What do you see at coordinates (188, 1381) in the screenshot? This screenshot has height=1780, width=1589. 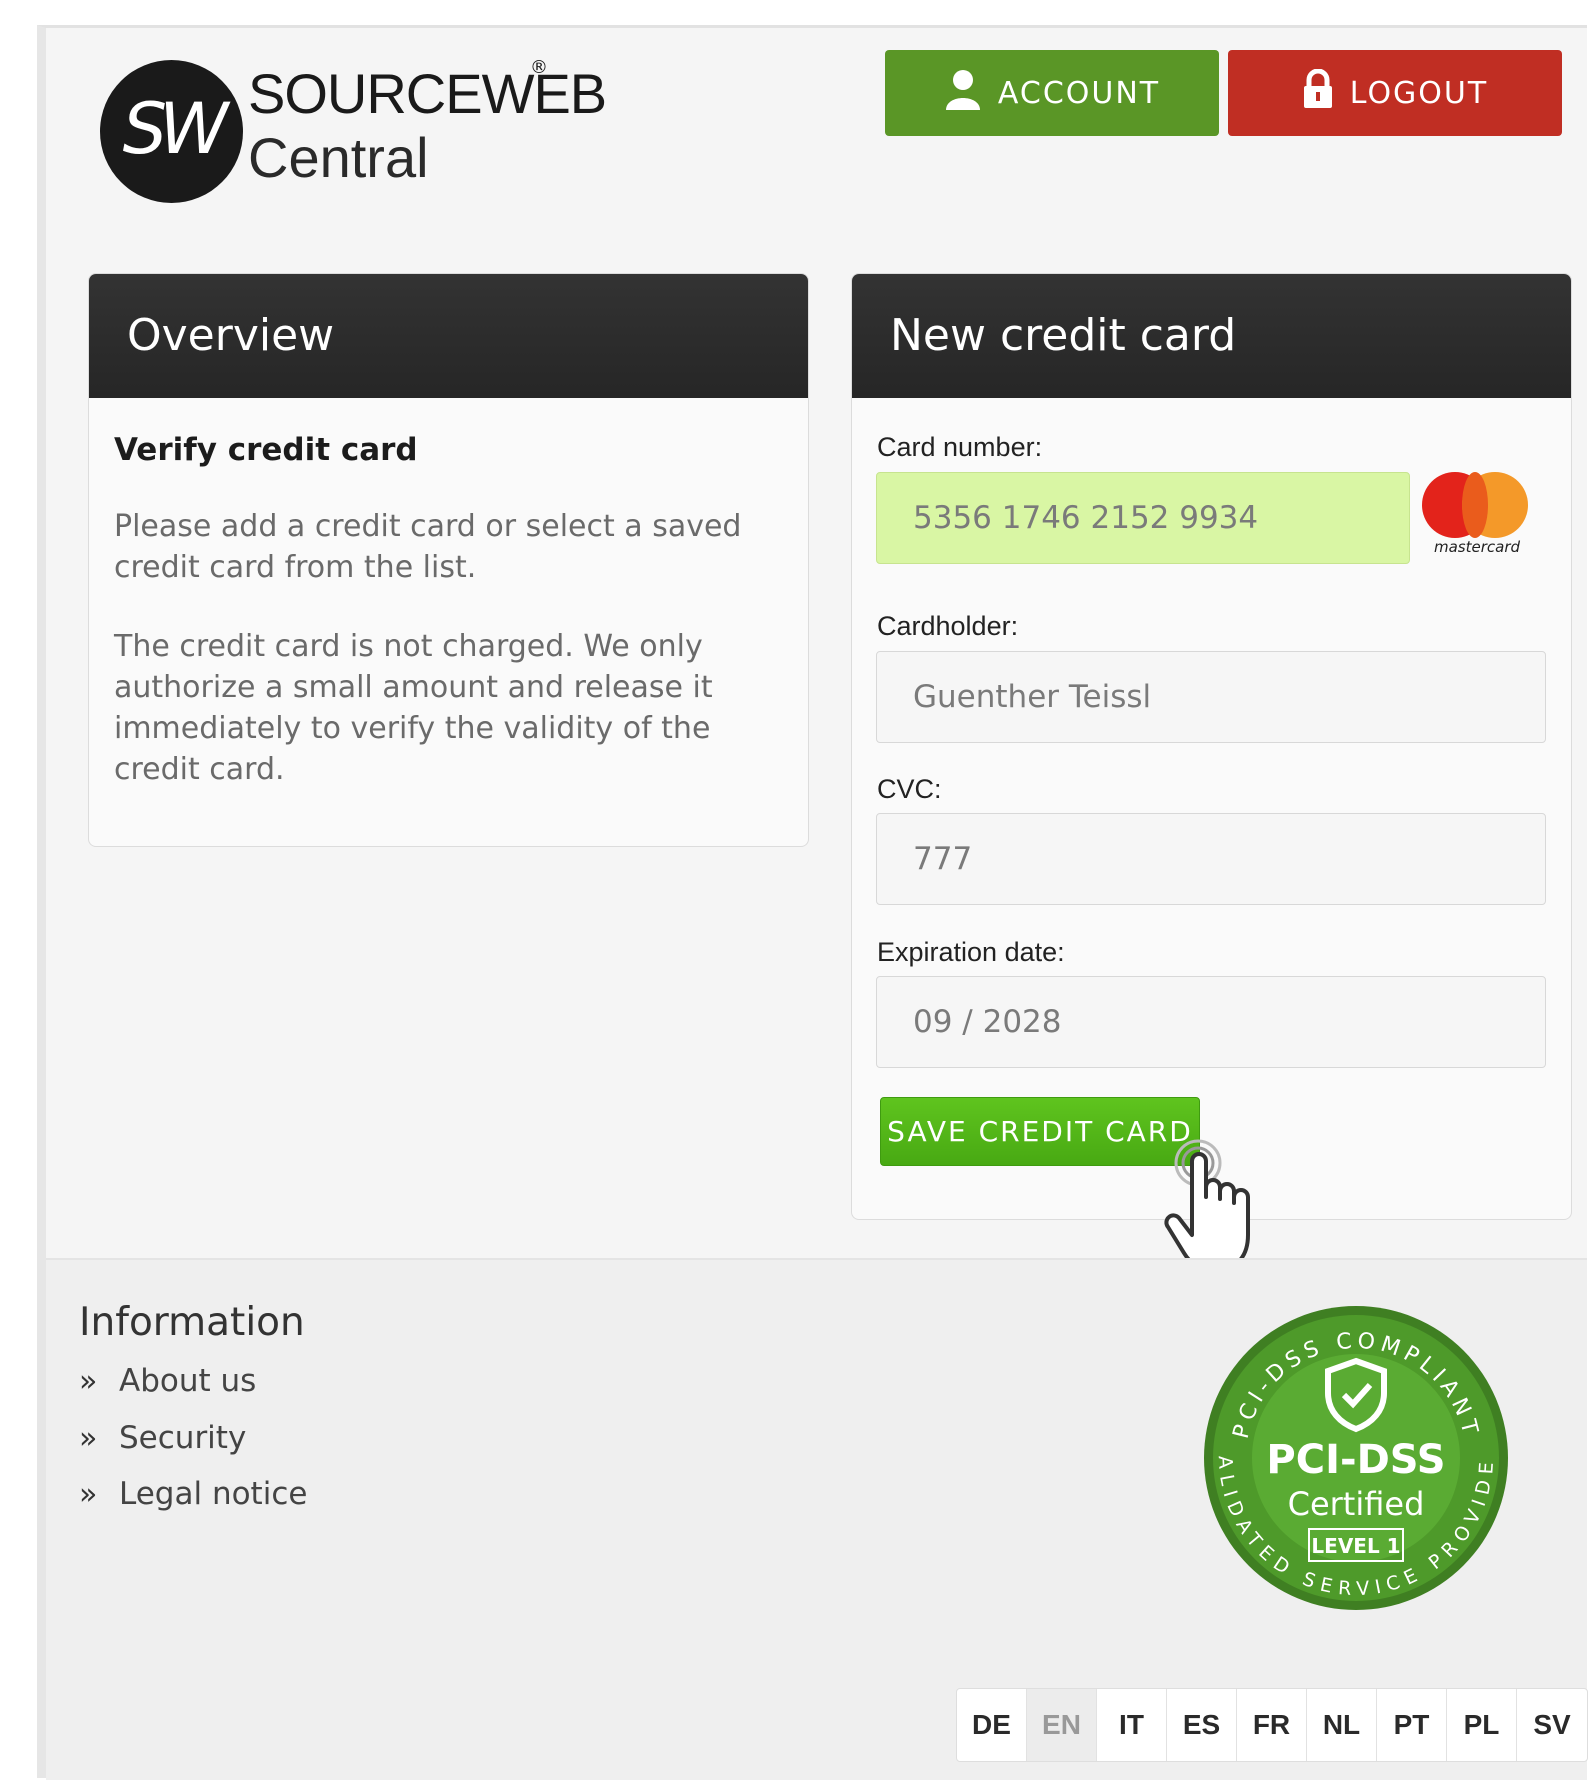 I see `about-us-label: About us` at bounding box center [188, 1381].